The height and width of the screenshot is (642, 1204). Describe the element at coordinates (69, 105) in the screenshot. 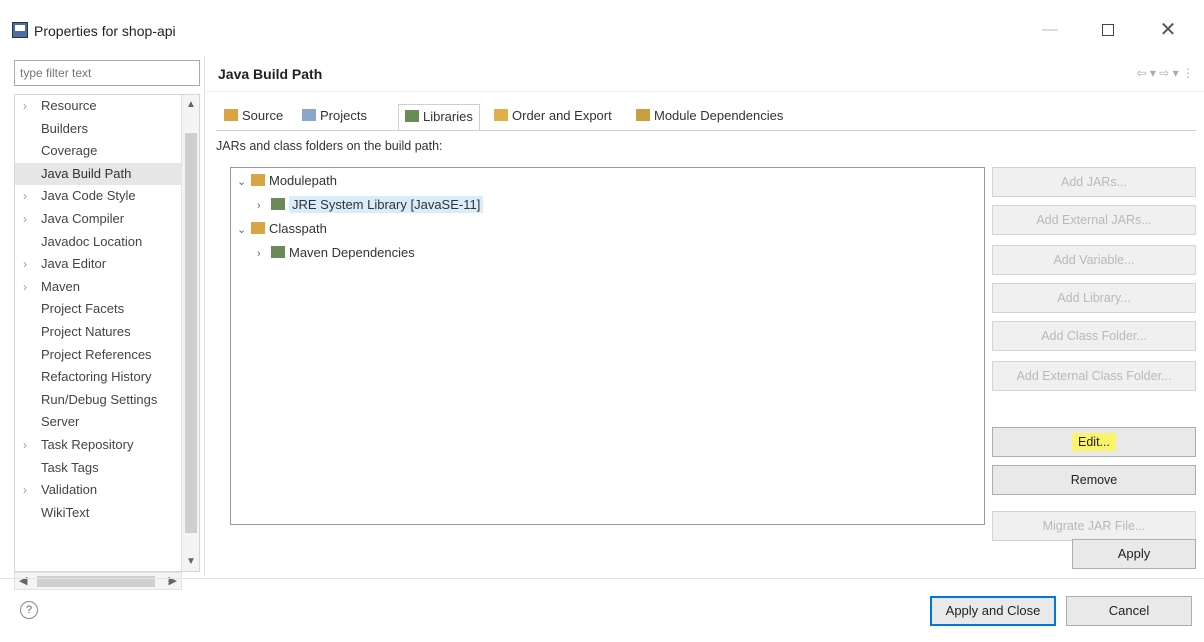

I see `nav-item-label: Resource` at that location.